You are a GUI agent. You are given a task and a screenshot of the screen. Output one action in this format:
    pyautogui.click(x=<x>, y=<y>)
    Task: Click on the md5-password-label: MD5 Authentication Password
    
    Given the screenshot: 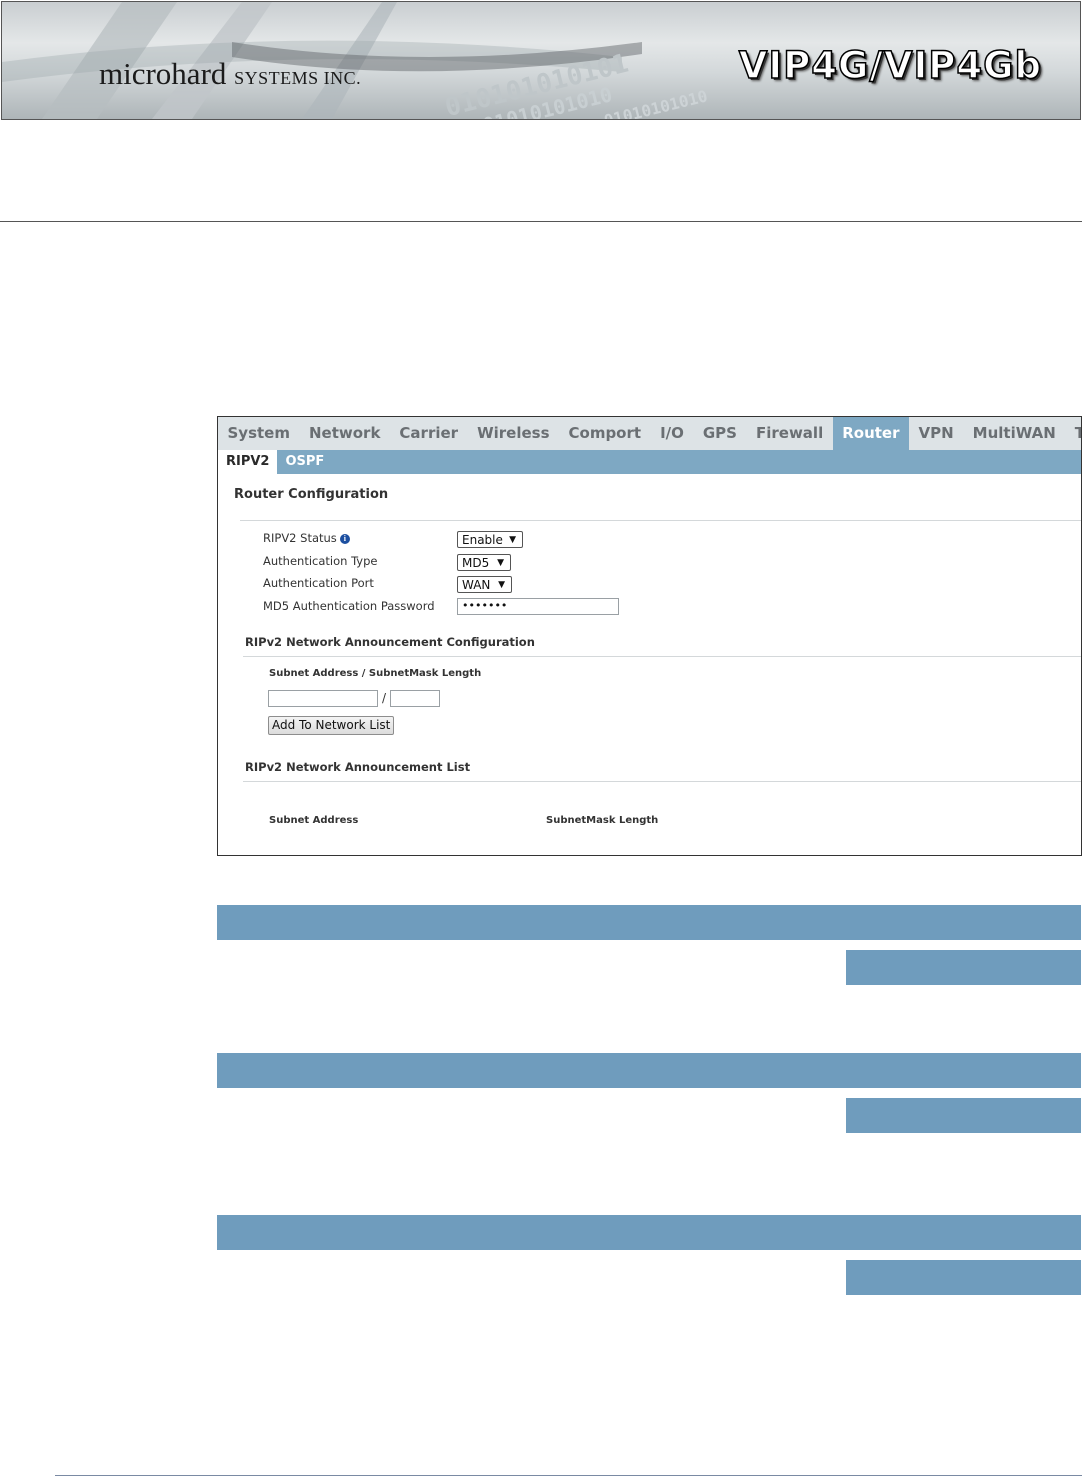 What is the action you would take?
    pyautogui.click(x=349, y=606)
    